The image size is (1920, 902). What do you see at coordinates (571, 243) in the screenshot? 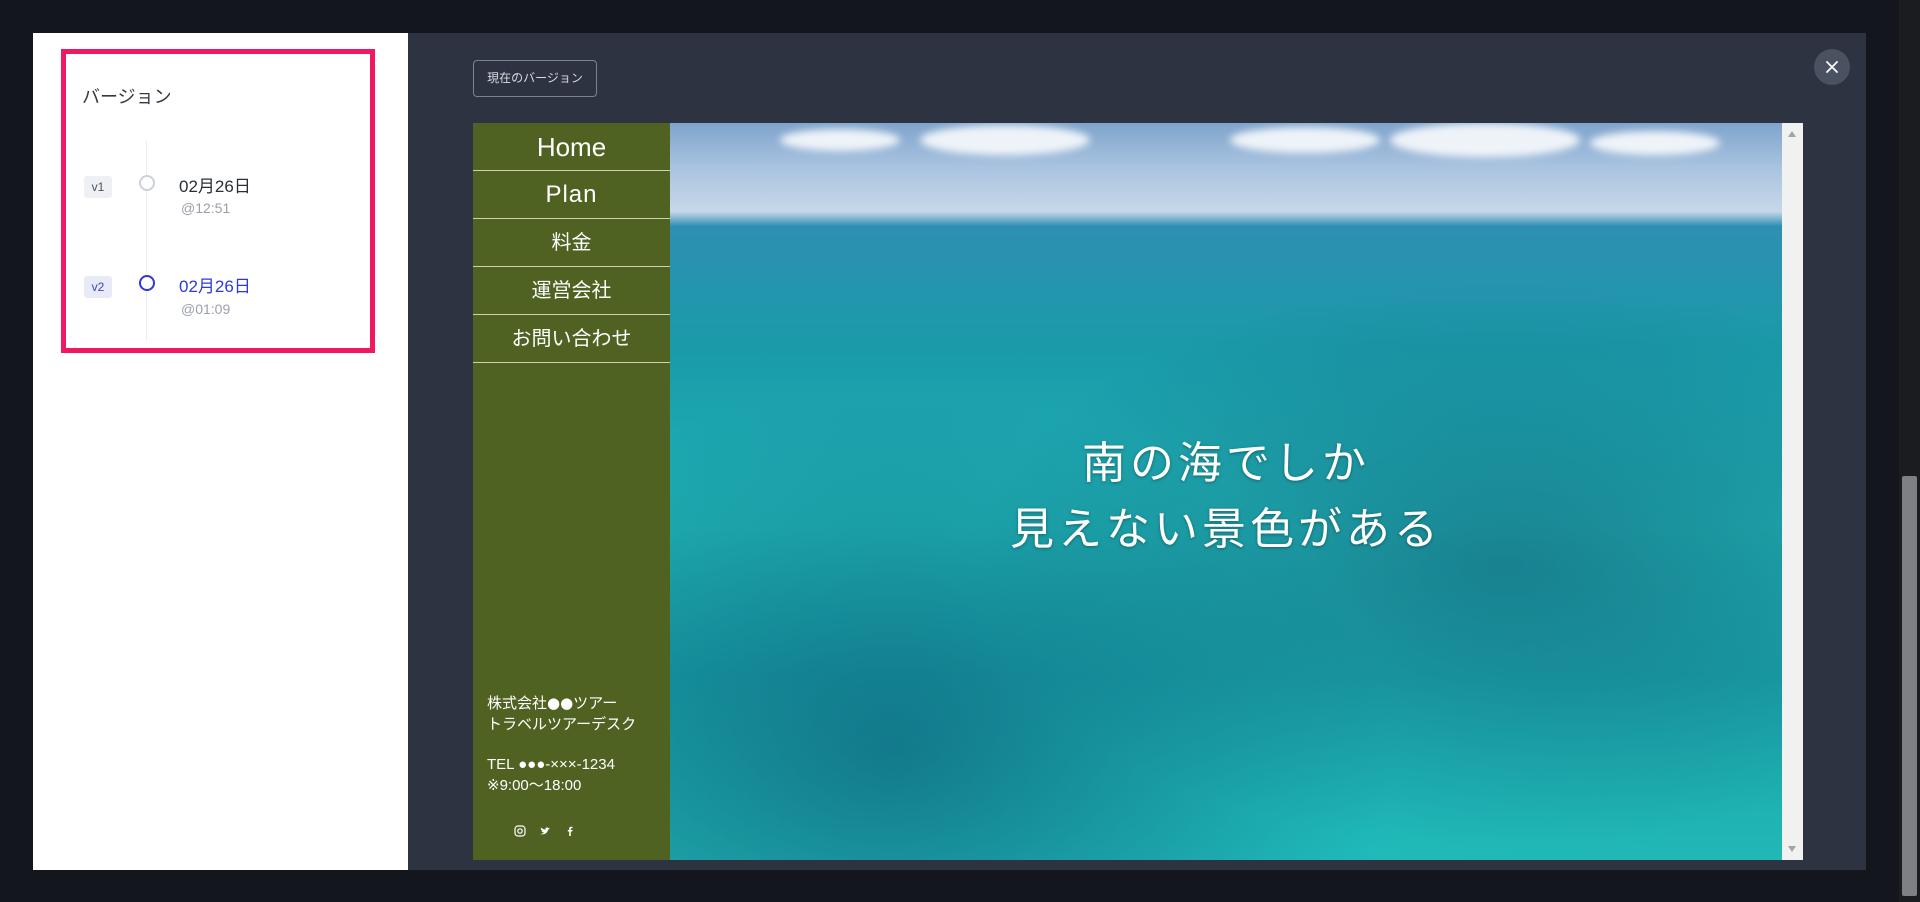
I see `nav-item-price: 料金` at bounding box center [571, 243].